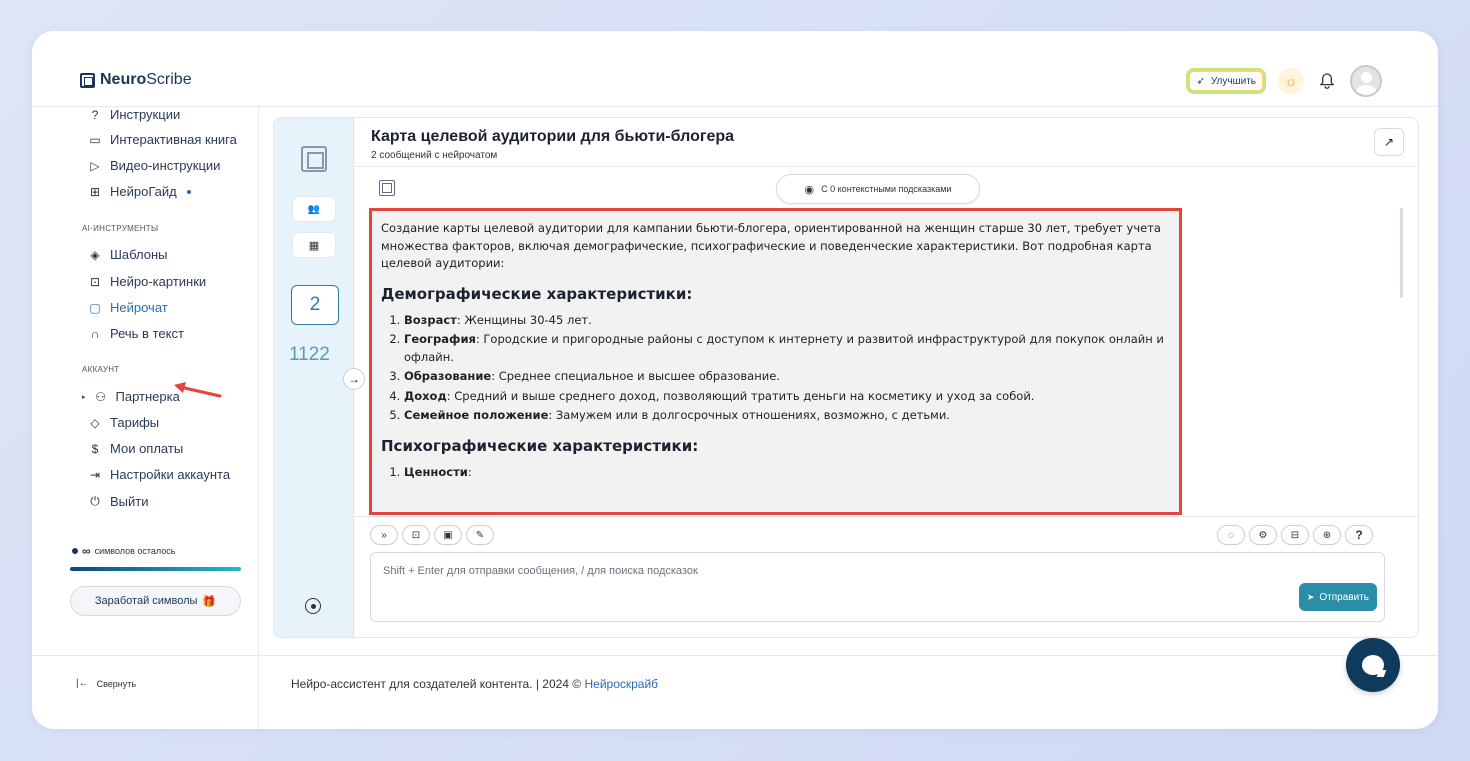  Describe the element at coordinates (1200, 81) in the screenshot. I see `rocket-icon: ➶` at that location.